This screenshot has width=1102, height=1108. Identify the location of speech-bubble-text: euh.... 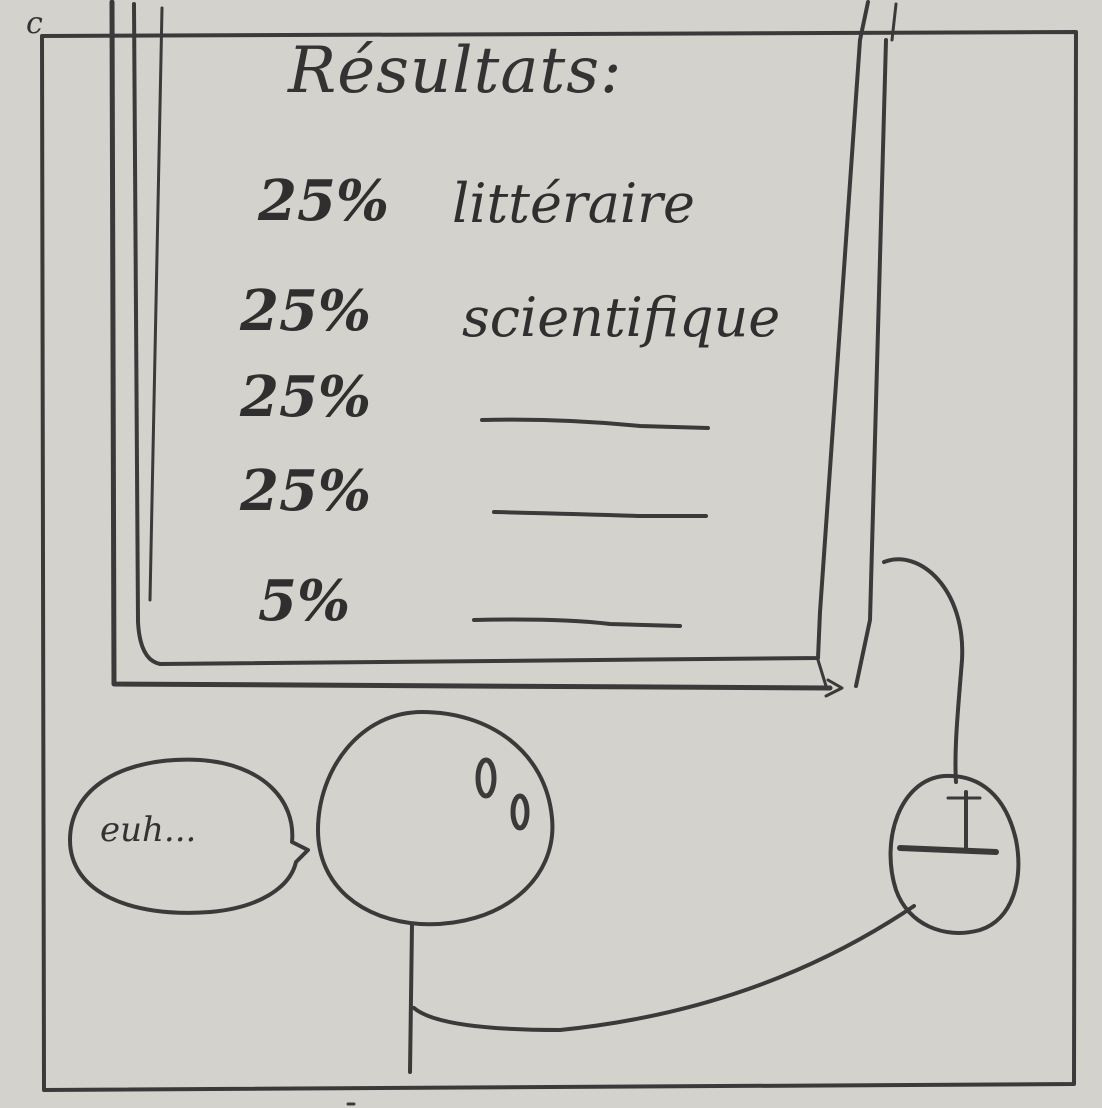
(148, 830).